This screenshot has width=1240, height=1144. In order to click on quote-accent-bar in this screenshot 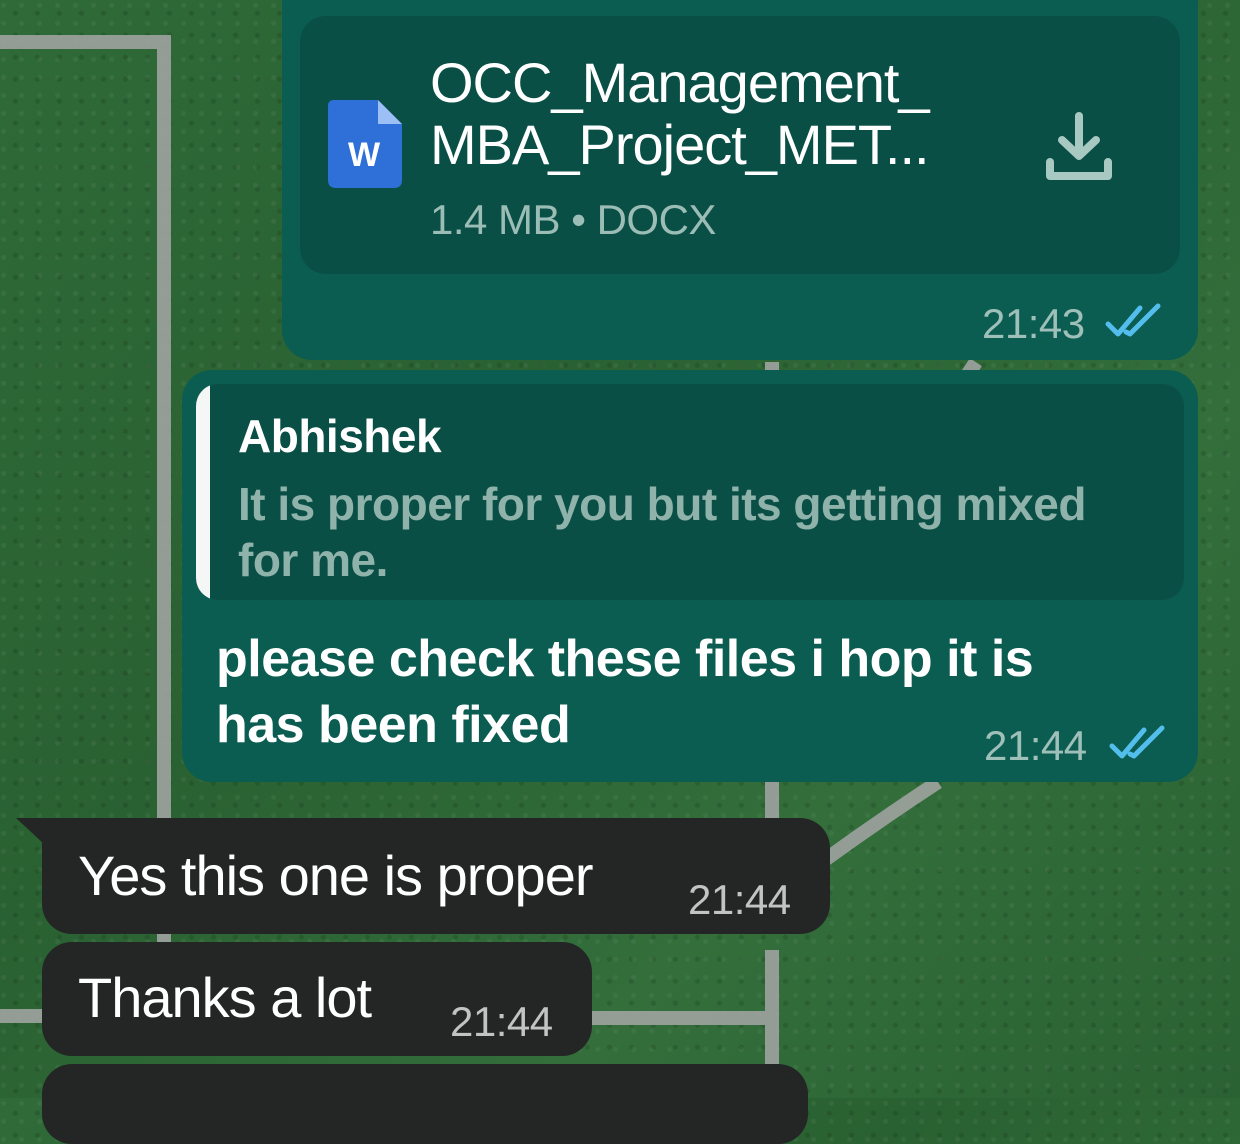, I will do `click(203, 492)`.